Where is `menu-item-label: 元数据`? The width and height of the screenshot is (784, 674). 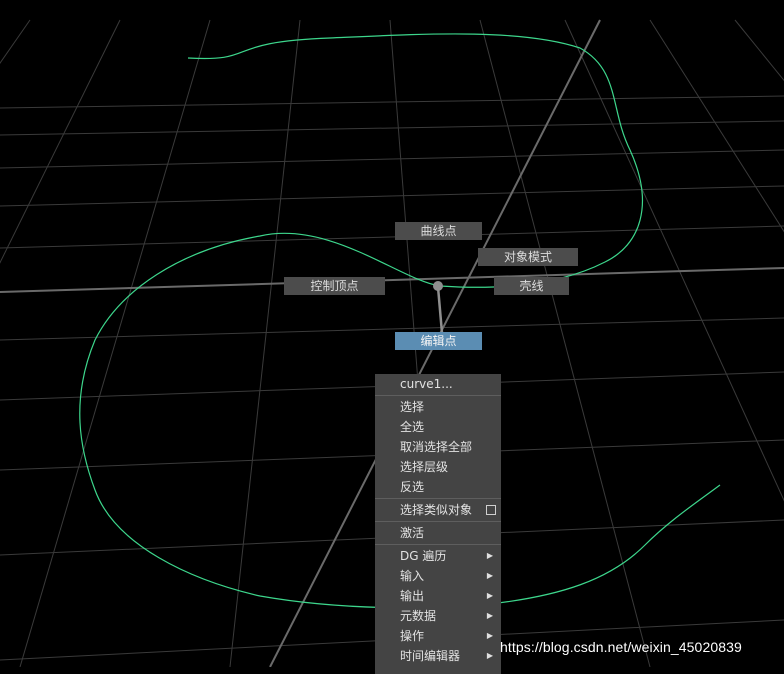
menu-item-label: 元数据 is located at coordinates (418, 616).